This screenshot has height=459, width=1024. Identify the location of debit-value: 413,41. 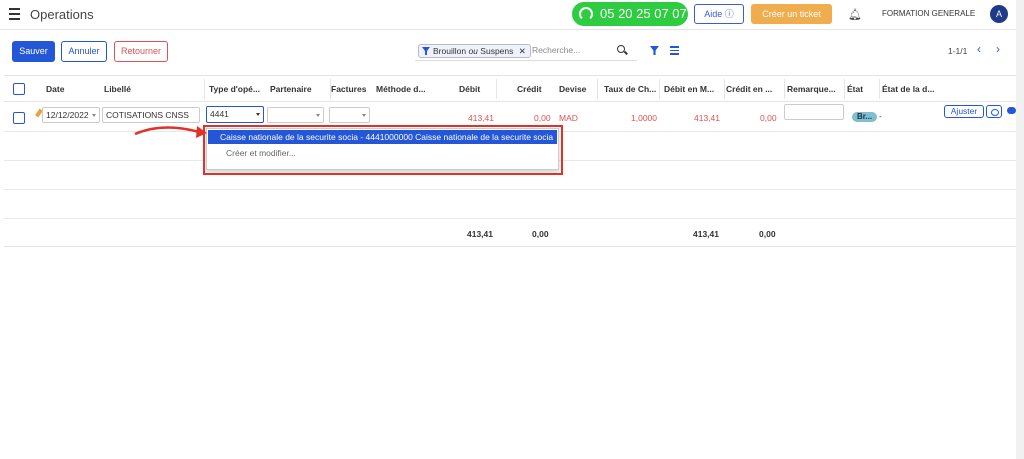
(481, 118).